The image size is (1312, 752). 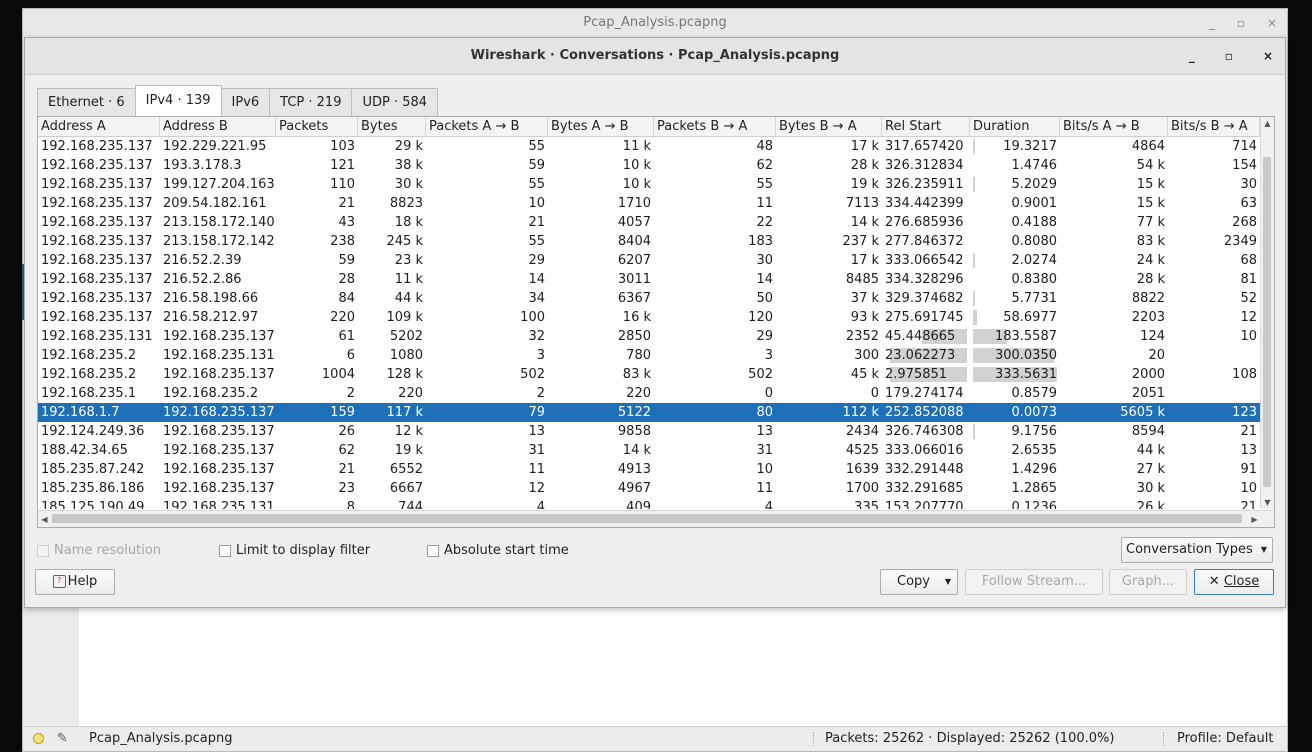 What do you see at coordinates (406, 488) in the screenshot?
I see `cell-text: 6667` at bounding box center [406, 488].